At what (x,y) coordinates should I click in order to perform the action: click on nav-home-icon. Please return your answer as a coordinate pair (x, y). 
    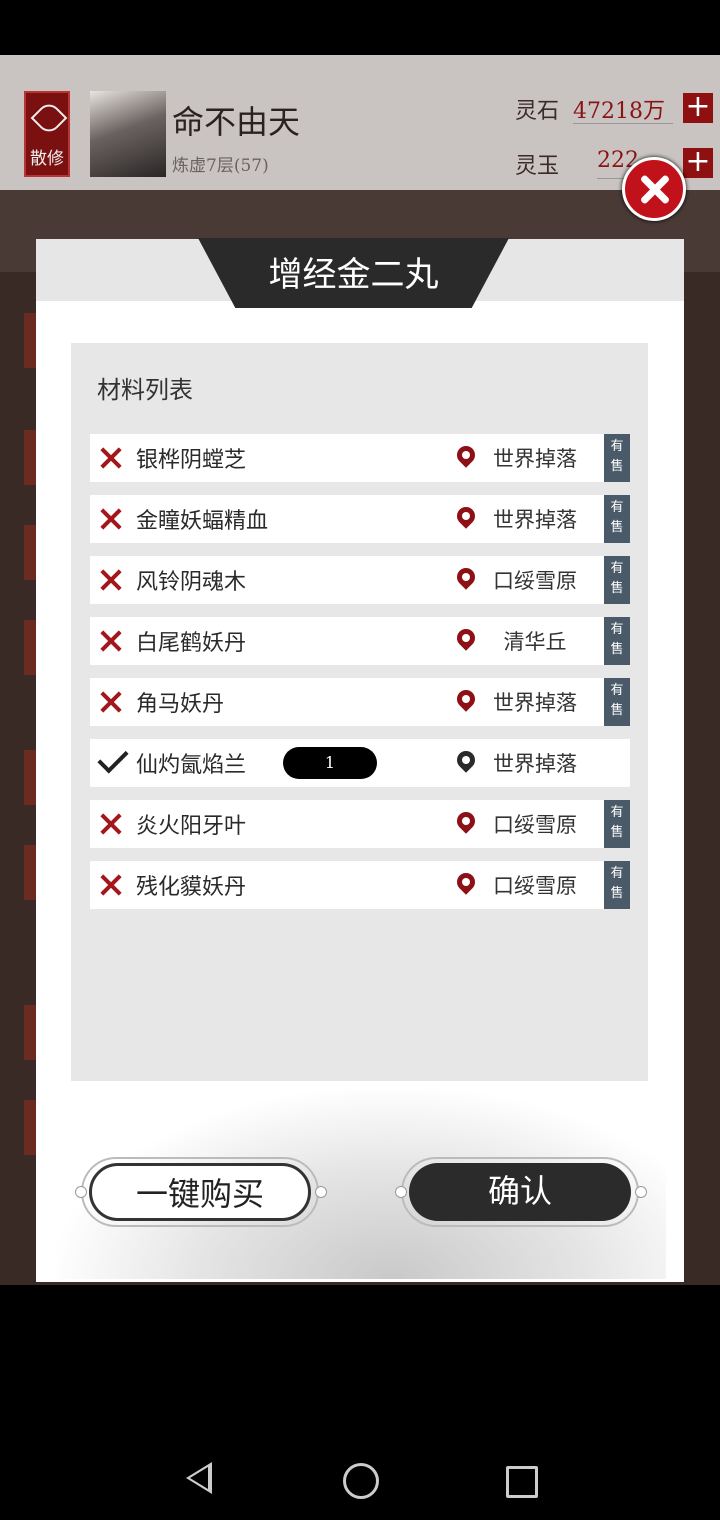
    Looking at the image, I should click on (361, 1481).